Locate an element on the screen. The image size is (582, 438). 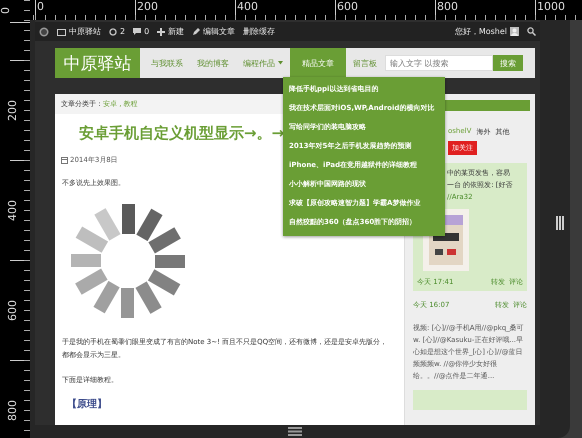
plus-icon is located at coordinates (161, 32).